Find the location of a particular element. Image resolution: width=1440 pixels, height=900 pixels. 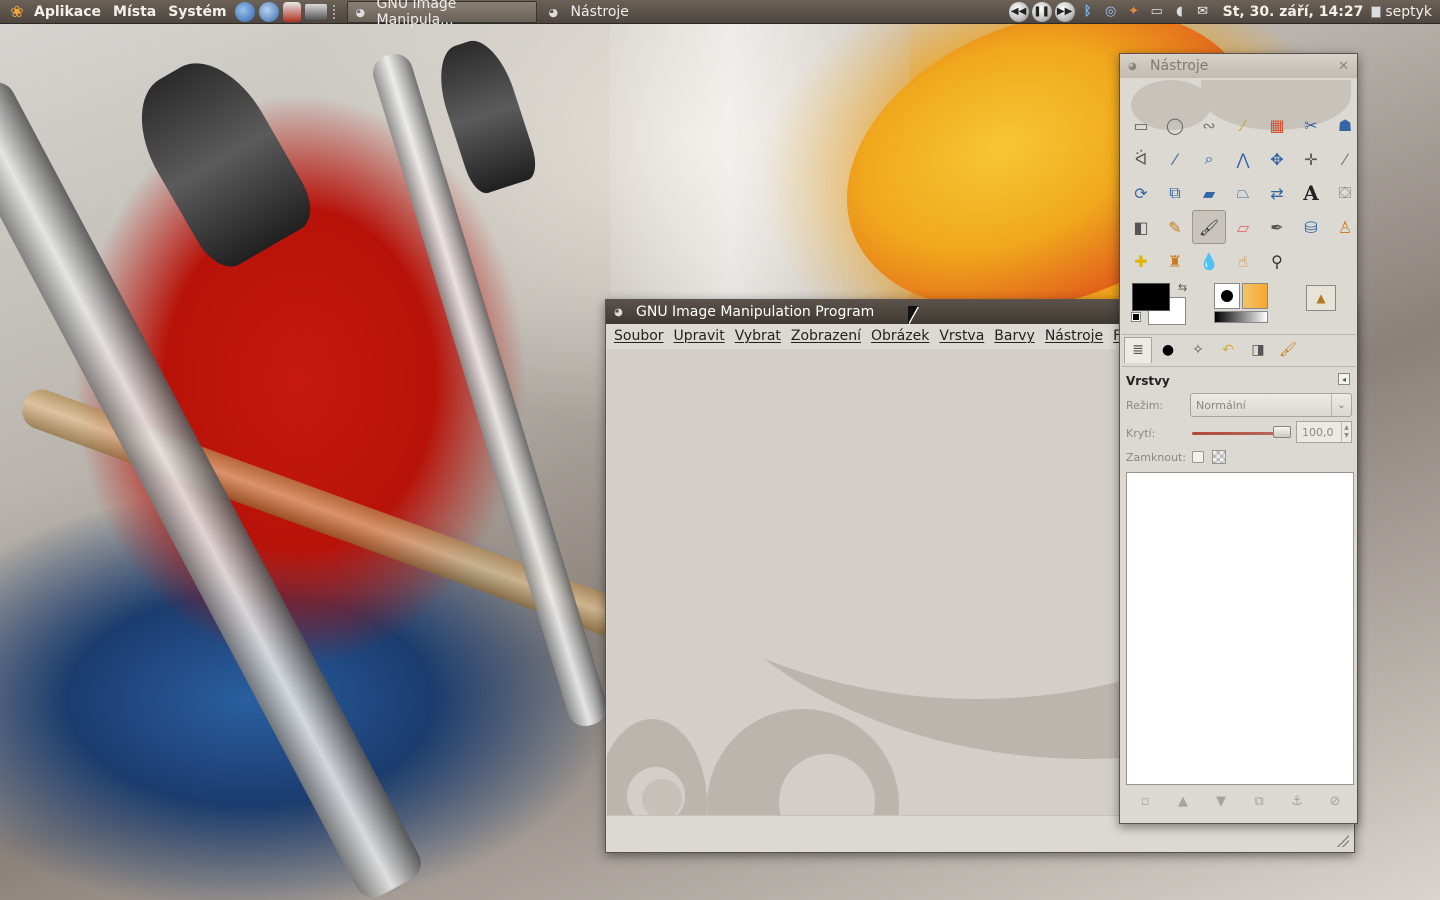

zoom-icon: ⌕ is located at coordinates (1209, 159).